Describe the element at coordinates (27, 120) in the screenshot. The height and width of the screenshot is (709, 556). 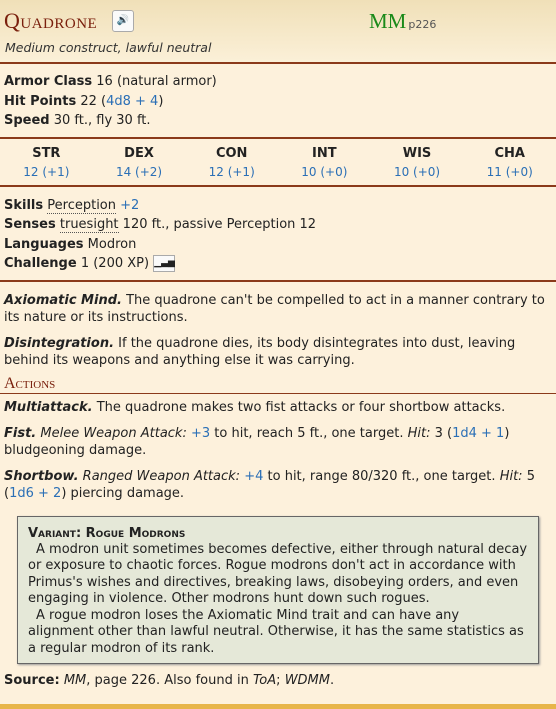
I see `speed-label: Speed` at that location.